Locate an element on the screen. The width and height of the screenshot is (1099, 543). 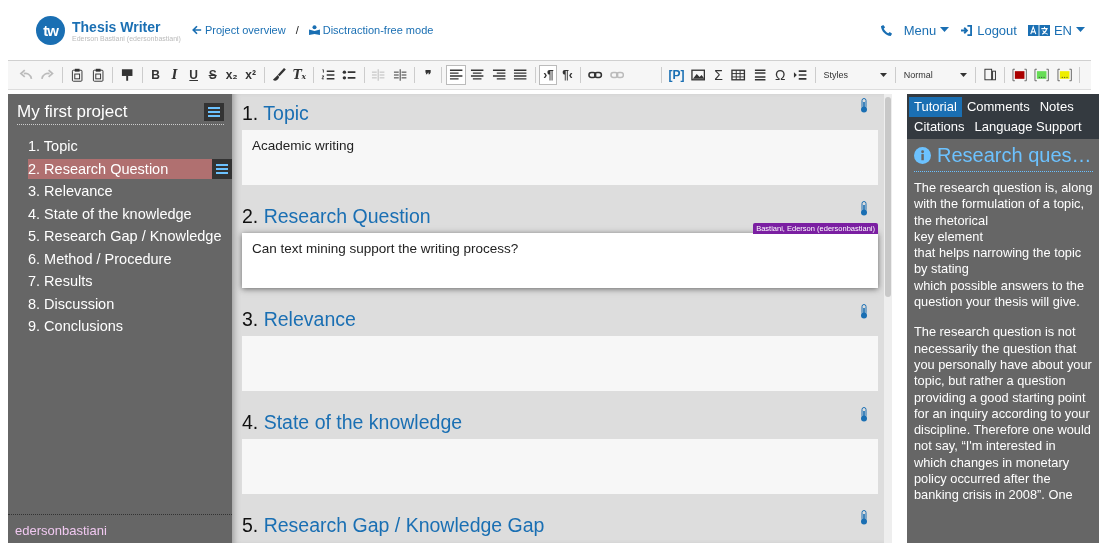
align-center-icon is located at coordinates (477, 75).